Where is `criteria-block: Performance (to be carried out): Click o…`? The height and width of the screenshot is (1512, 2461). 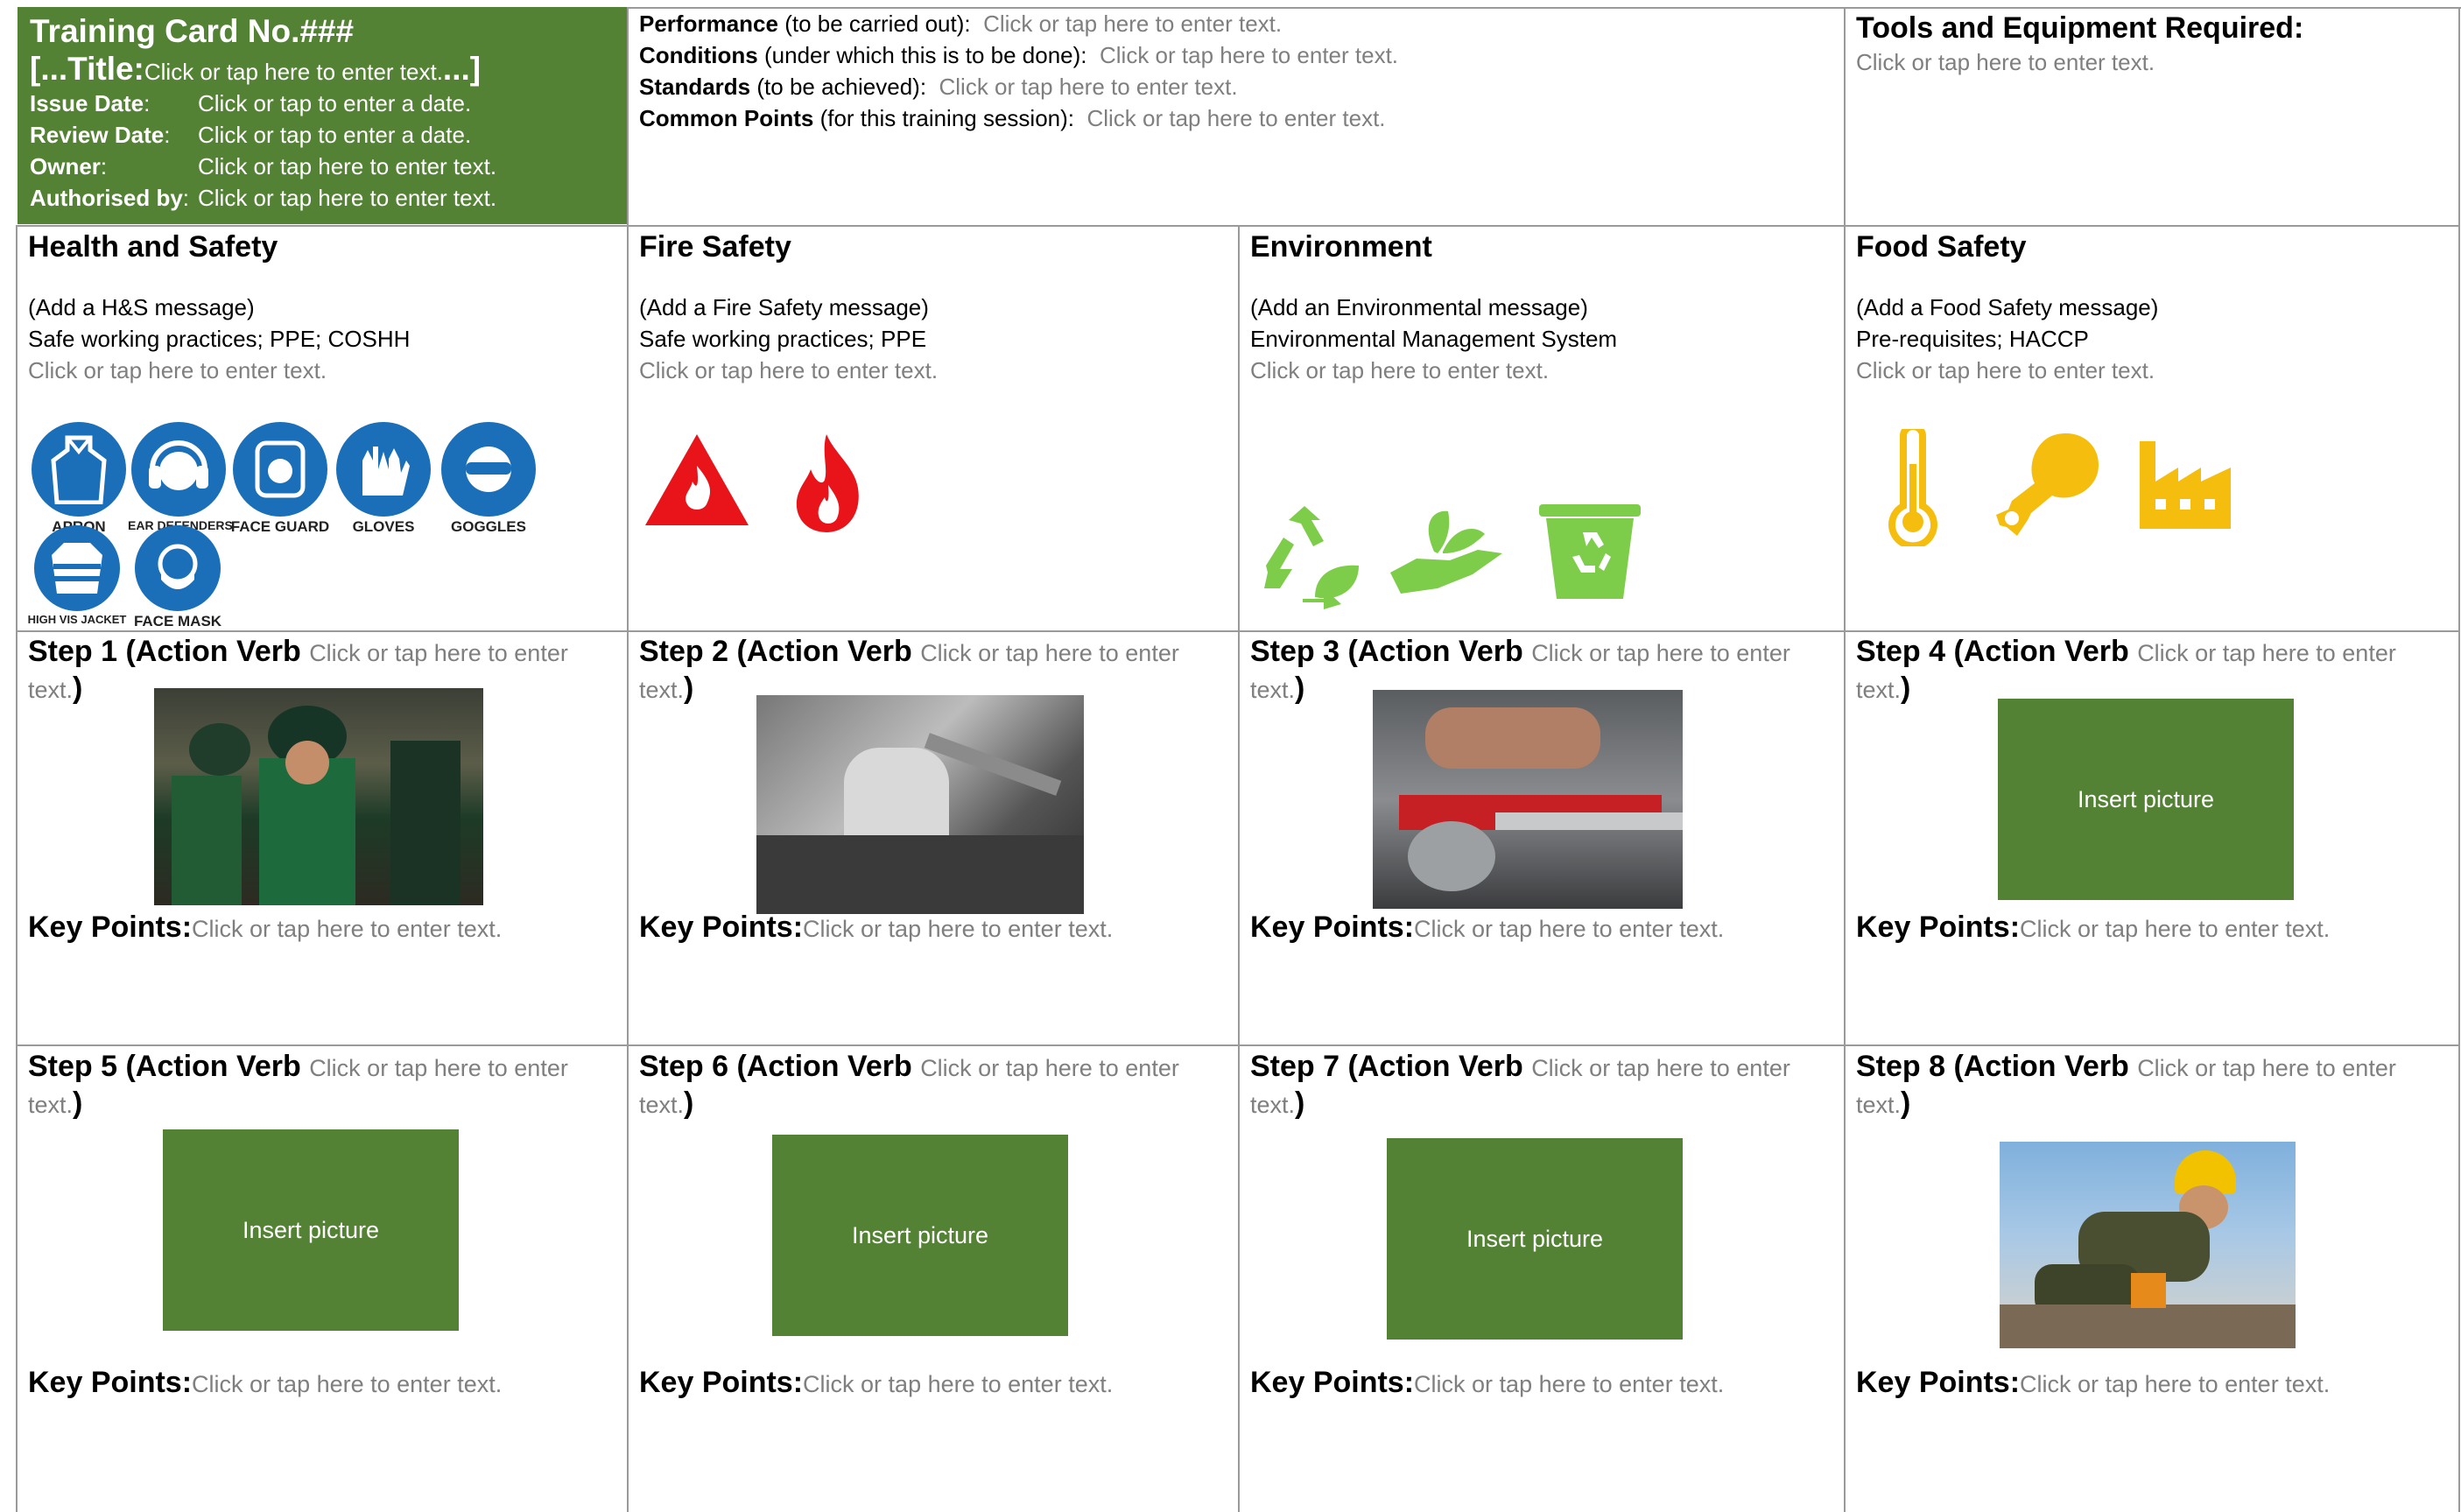
criteria-block: Performance (to be carried out): Click o… is located at coordinates (1239, 114).